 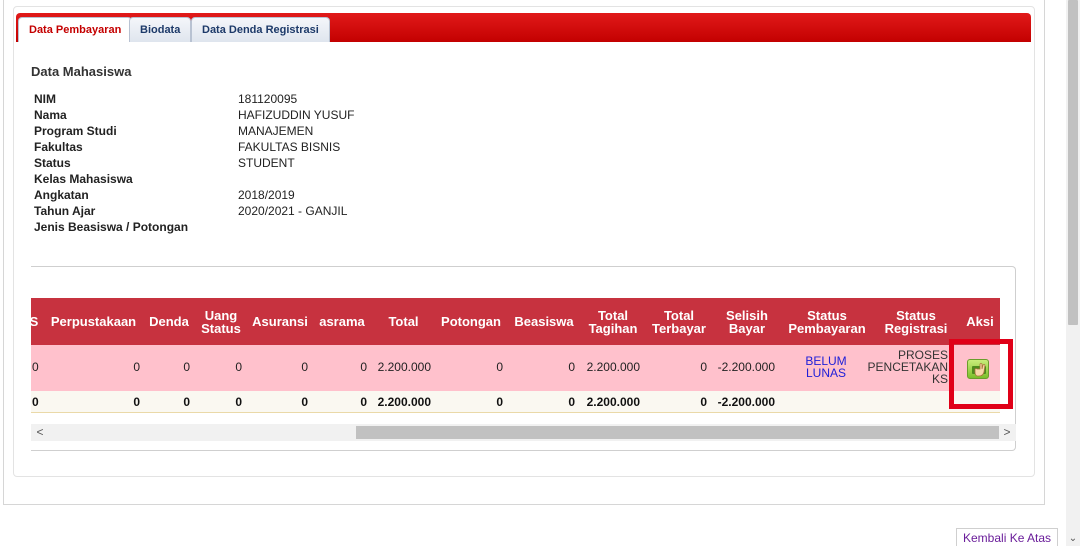 What do you see at coordinates (260, 29) in the screenshot?
I see `tab-data-denda-registrasi: Data Denda Registrasi` at bounding box center [260, 29].